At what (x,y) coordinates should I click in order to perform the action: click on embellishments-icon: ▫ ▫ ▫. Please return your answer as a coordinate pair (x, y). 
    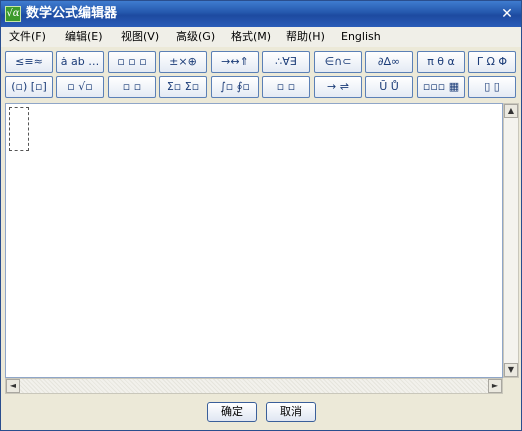
    Looking at the image, I should click on (132, 62).